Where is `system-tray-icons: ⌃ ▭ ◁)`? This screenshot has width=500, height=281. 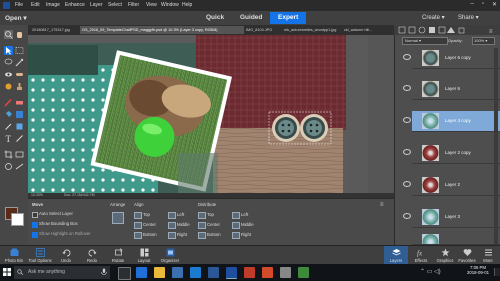
system-tray-icons: ⌃ ▭ ◁) is located at coordinates (430, 271).